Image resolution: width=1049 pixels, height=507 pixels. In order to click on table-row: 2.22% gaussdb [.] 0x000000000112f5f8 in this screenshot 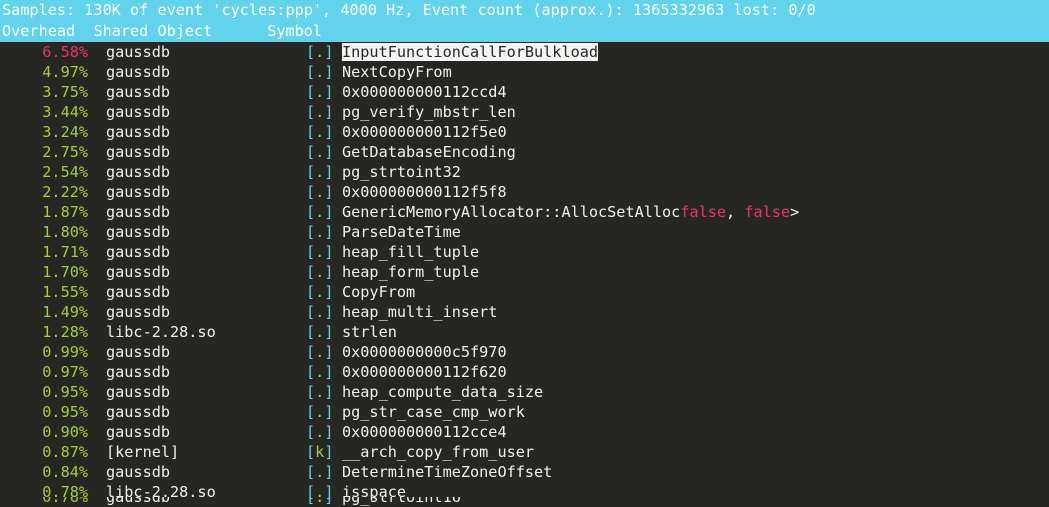, I will do `click(524, 192)`.